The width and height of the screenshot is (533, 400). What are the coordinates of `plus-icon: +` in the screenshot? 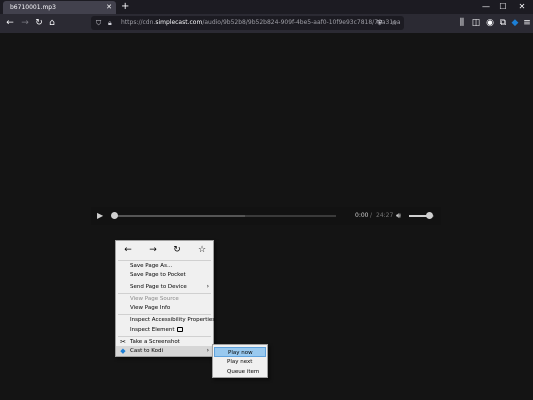 It's located at (125, 6).